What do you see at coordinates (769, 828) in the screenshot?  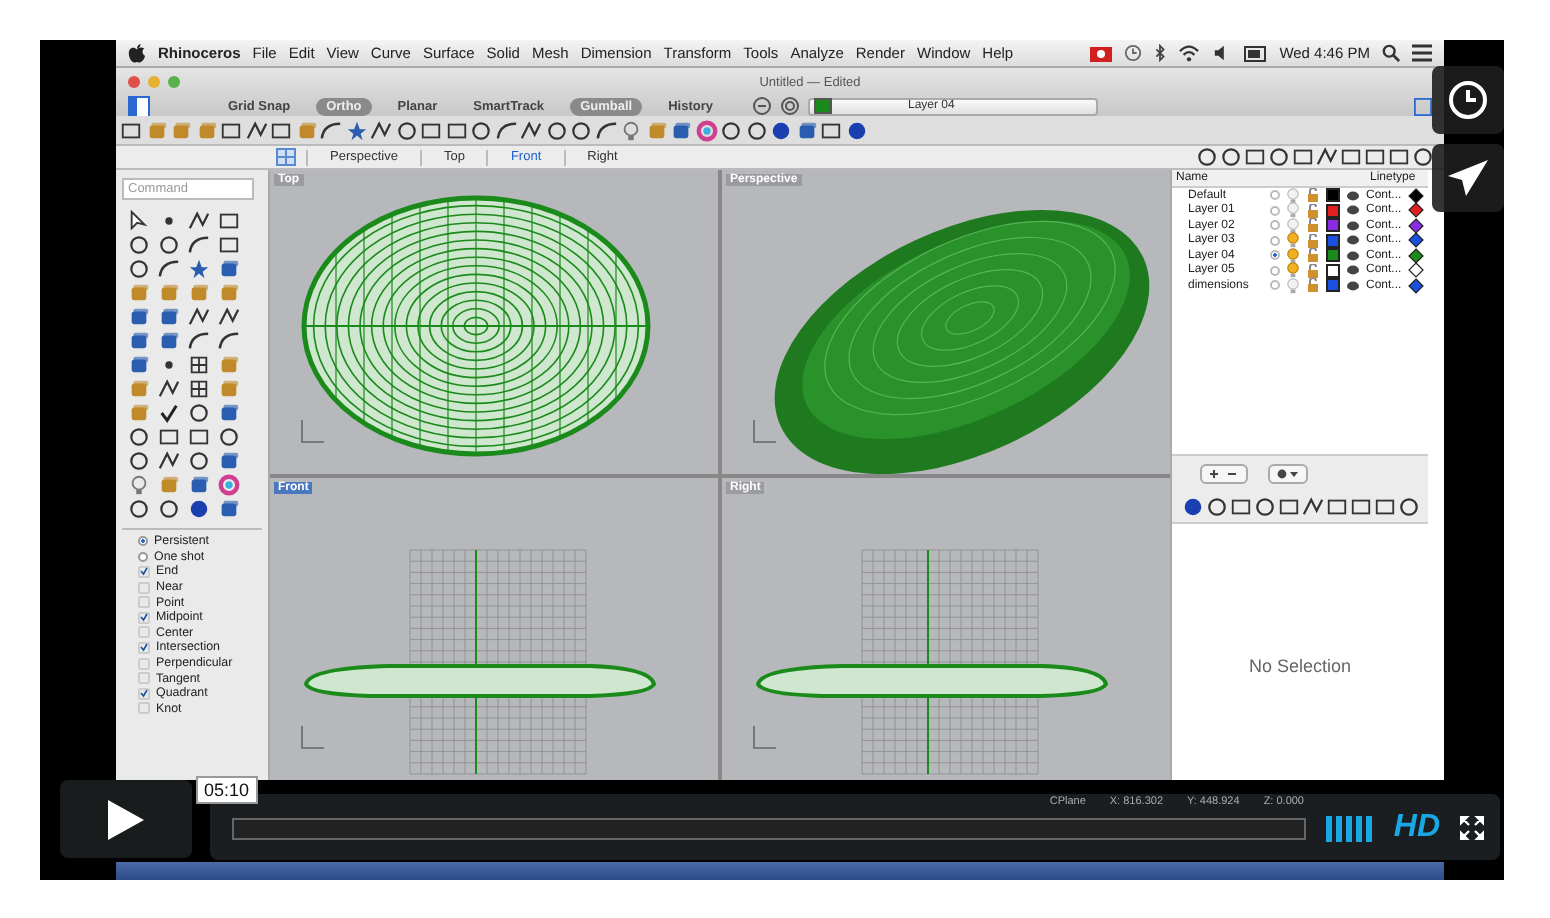 I see `progress-track` at bounding box center [769, 828].